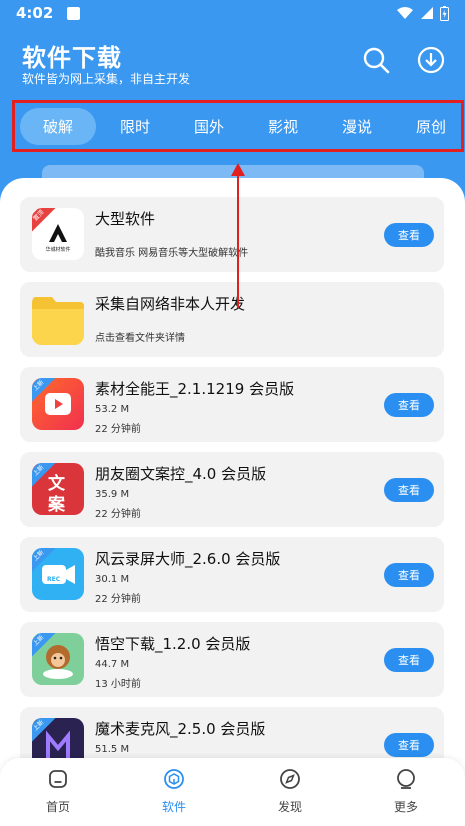 The width and height of the screenshot is (465, 826). Describe the element at coordinates (172, 253) in the screenshot. I see `item-desc: 酷我音乐 网易音乐等大型破解软件` at that location.